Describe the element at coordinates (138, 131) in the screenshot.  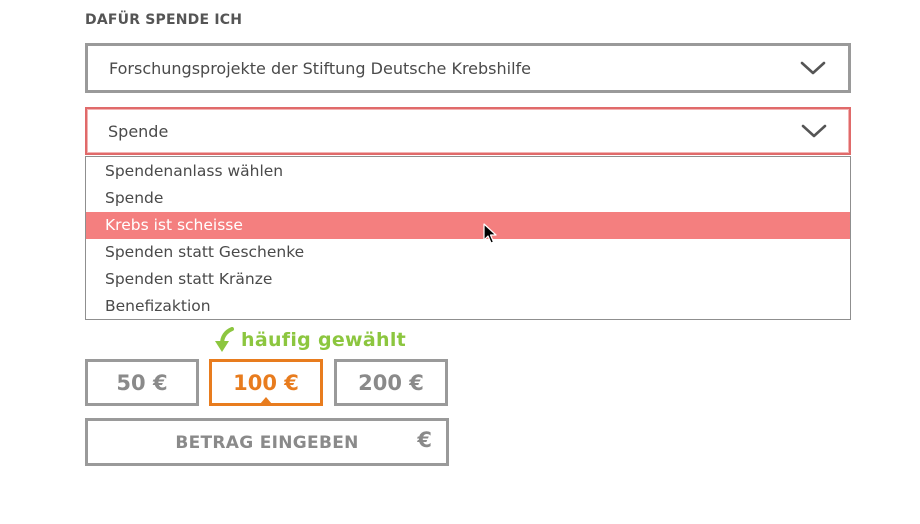
I see `occasion-select-value: Spende` at that location.